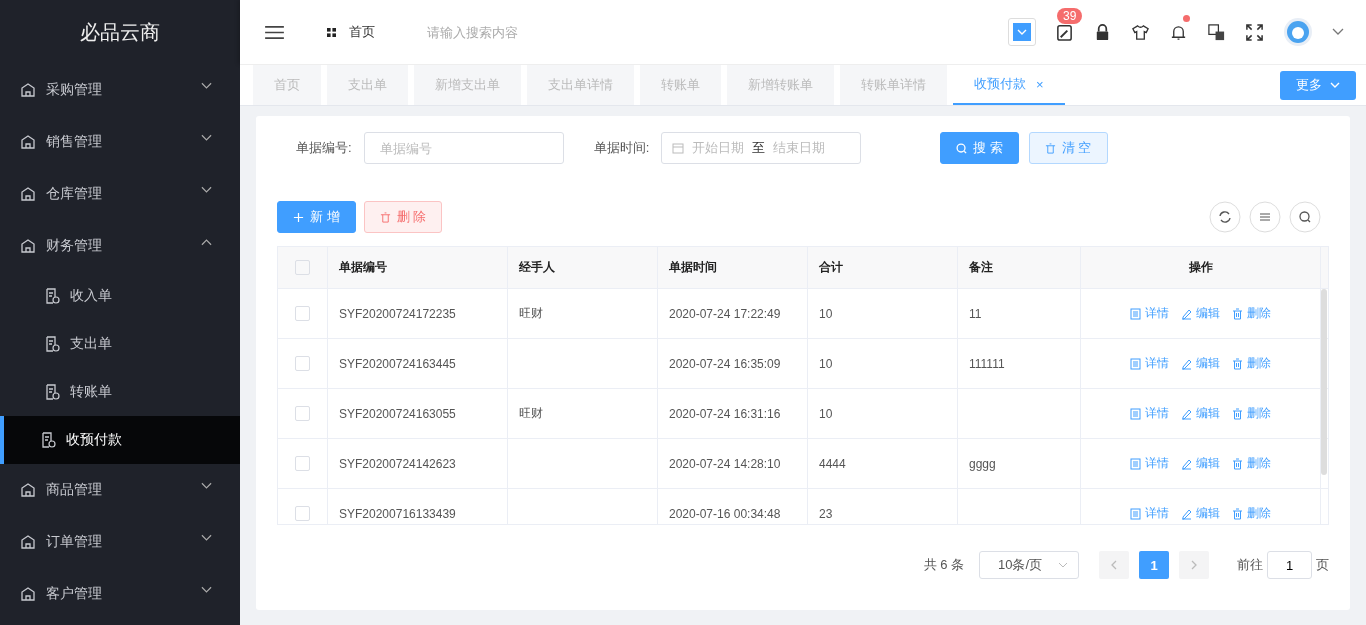 This screenshot has width=1366, height=625. What do you see at coordinates (1225, 217) in the screenshot?
I see `refresh-icon` at bounding box center [1225, 217].